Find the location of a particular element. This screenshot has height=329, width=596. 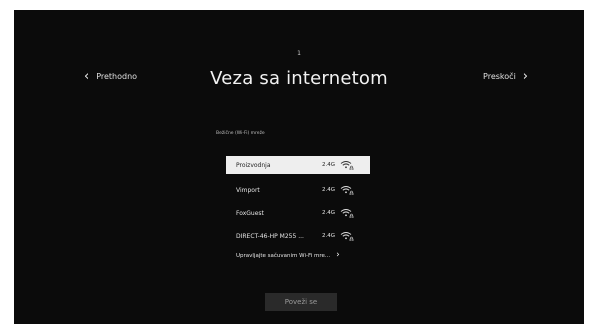

network-name: Vimport is located at coordinates (248, 190).